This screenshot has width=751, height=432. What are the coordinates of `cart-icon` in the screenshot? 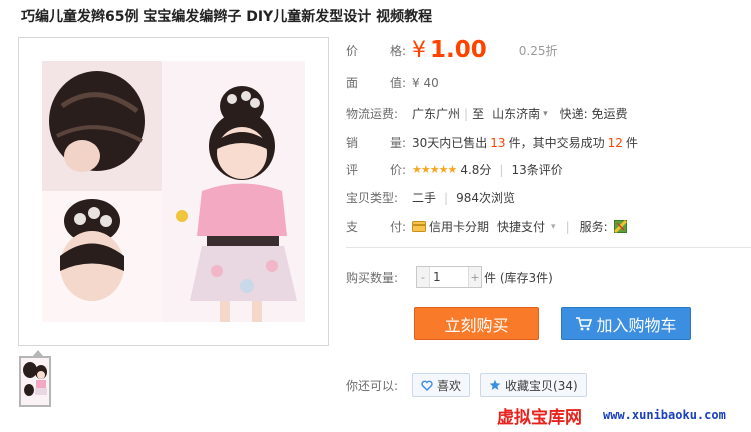 It's located at (584, 324).